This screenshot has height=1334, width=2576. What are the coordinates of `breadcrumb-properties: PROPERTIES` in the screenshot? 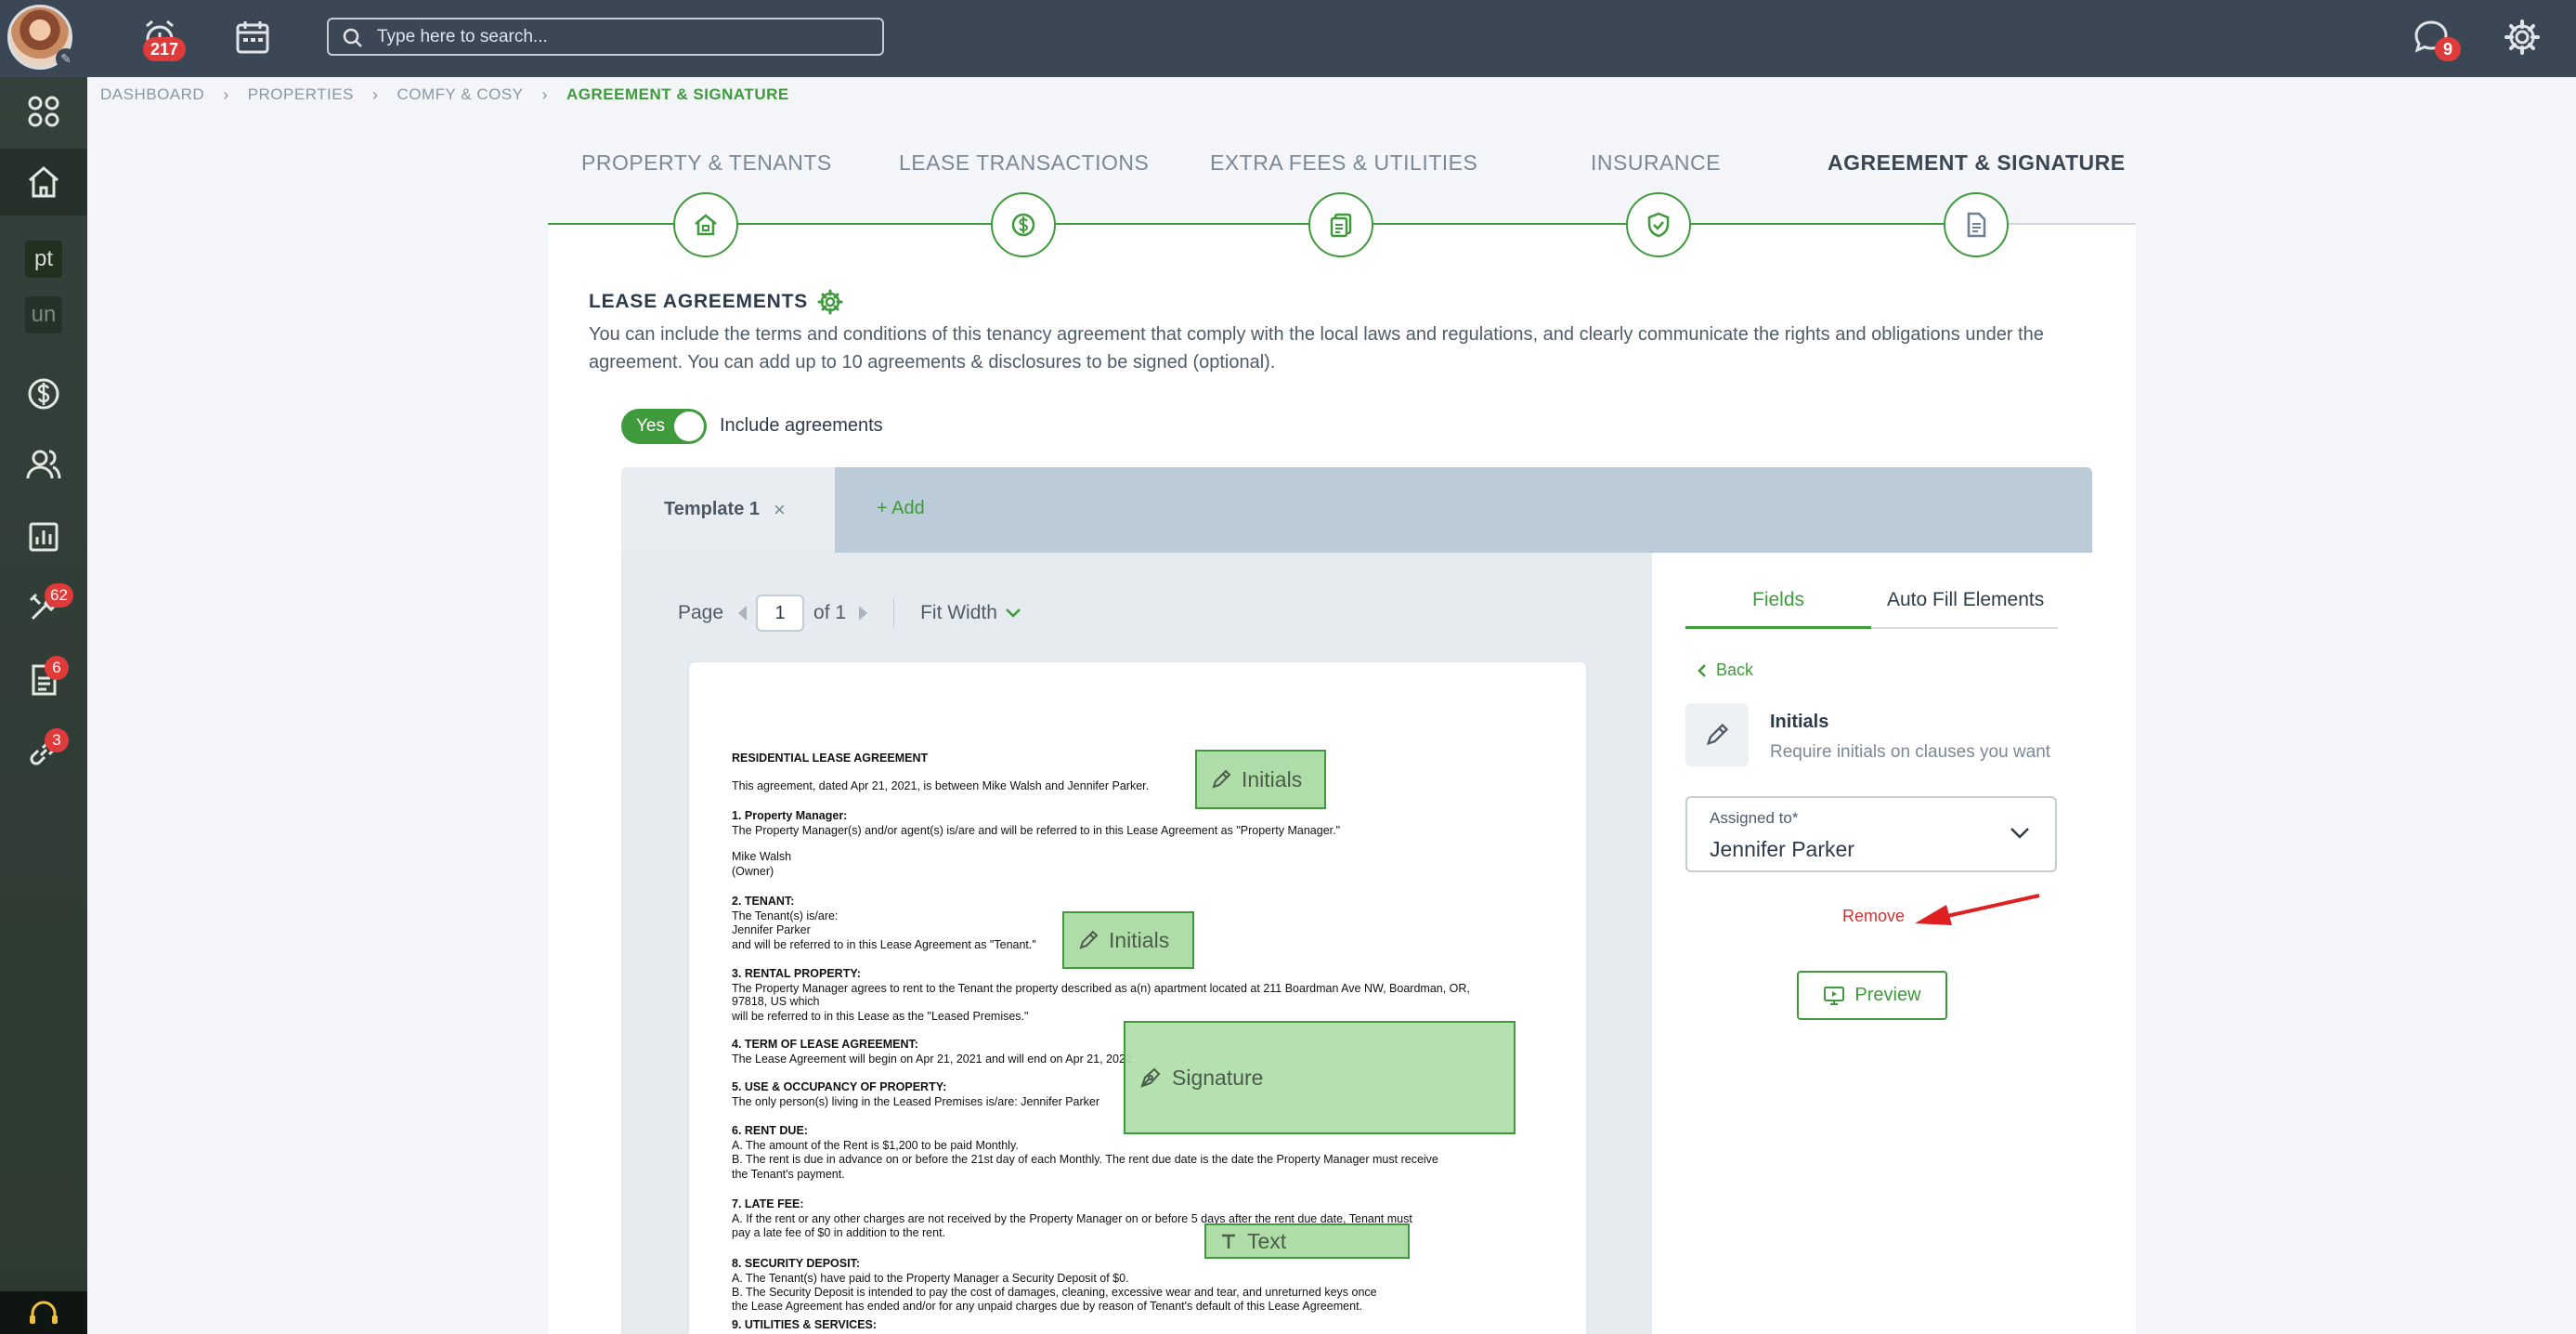 It's located at (301, 94).